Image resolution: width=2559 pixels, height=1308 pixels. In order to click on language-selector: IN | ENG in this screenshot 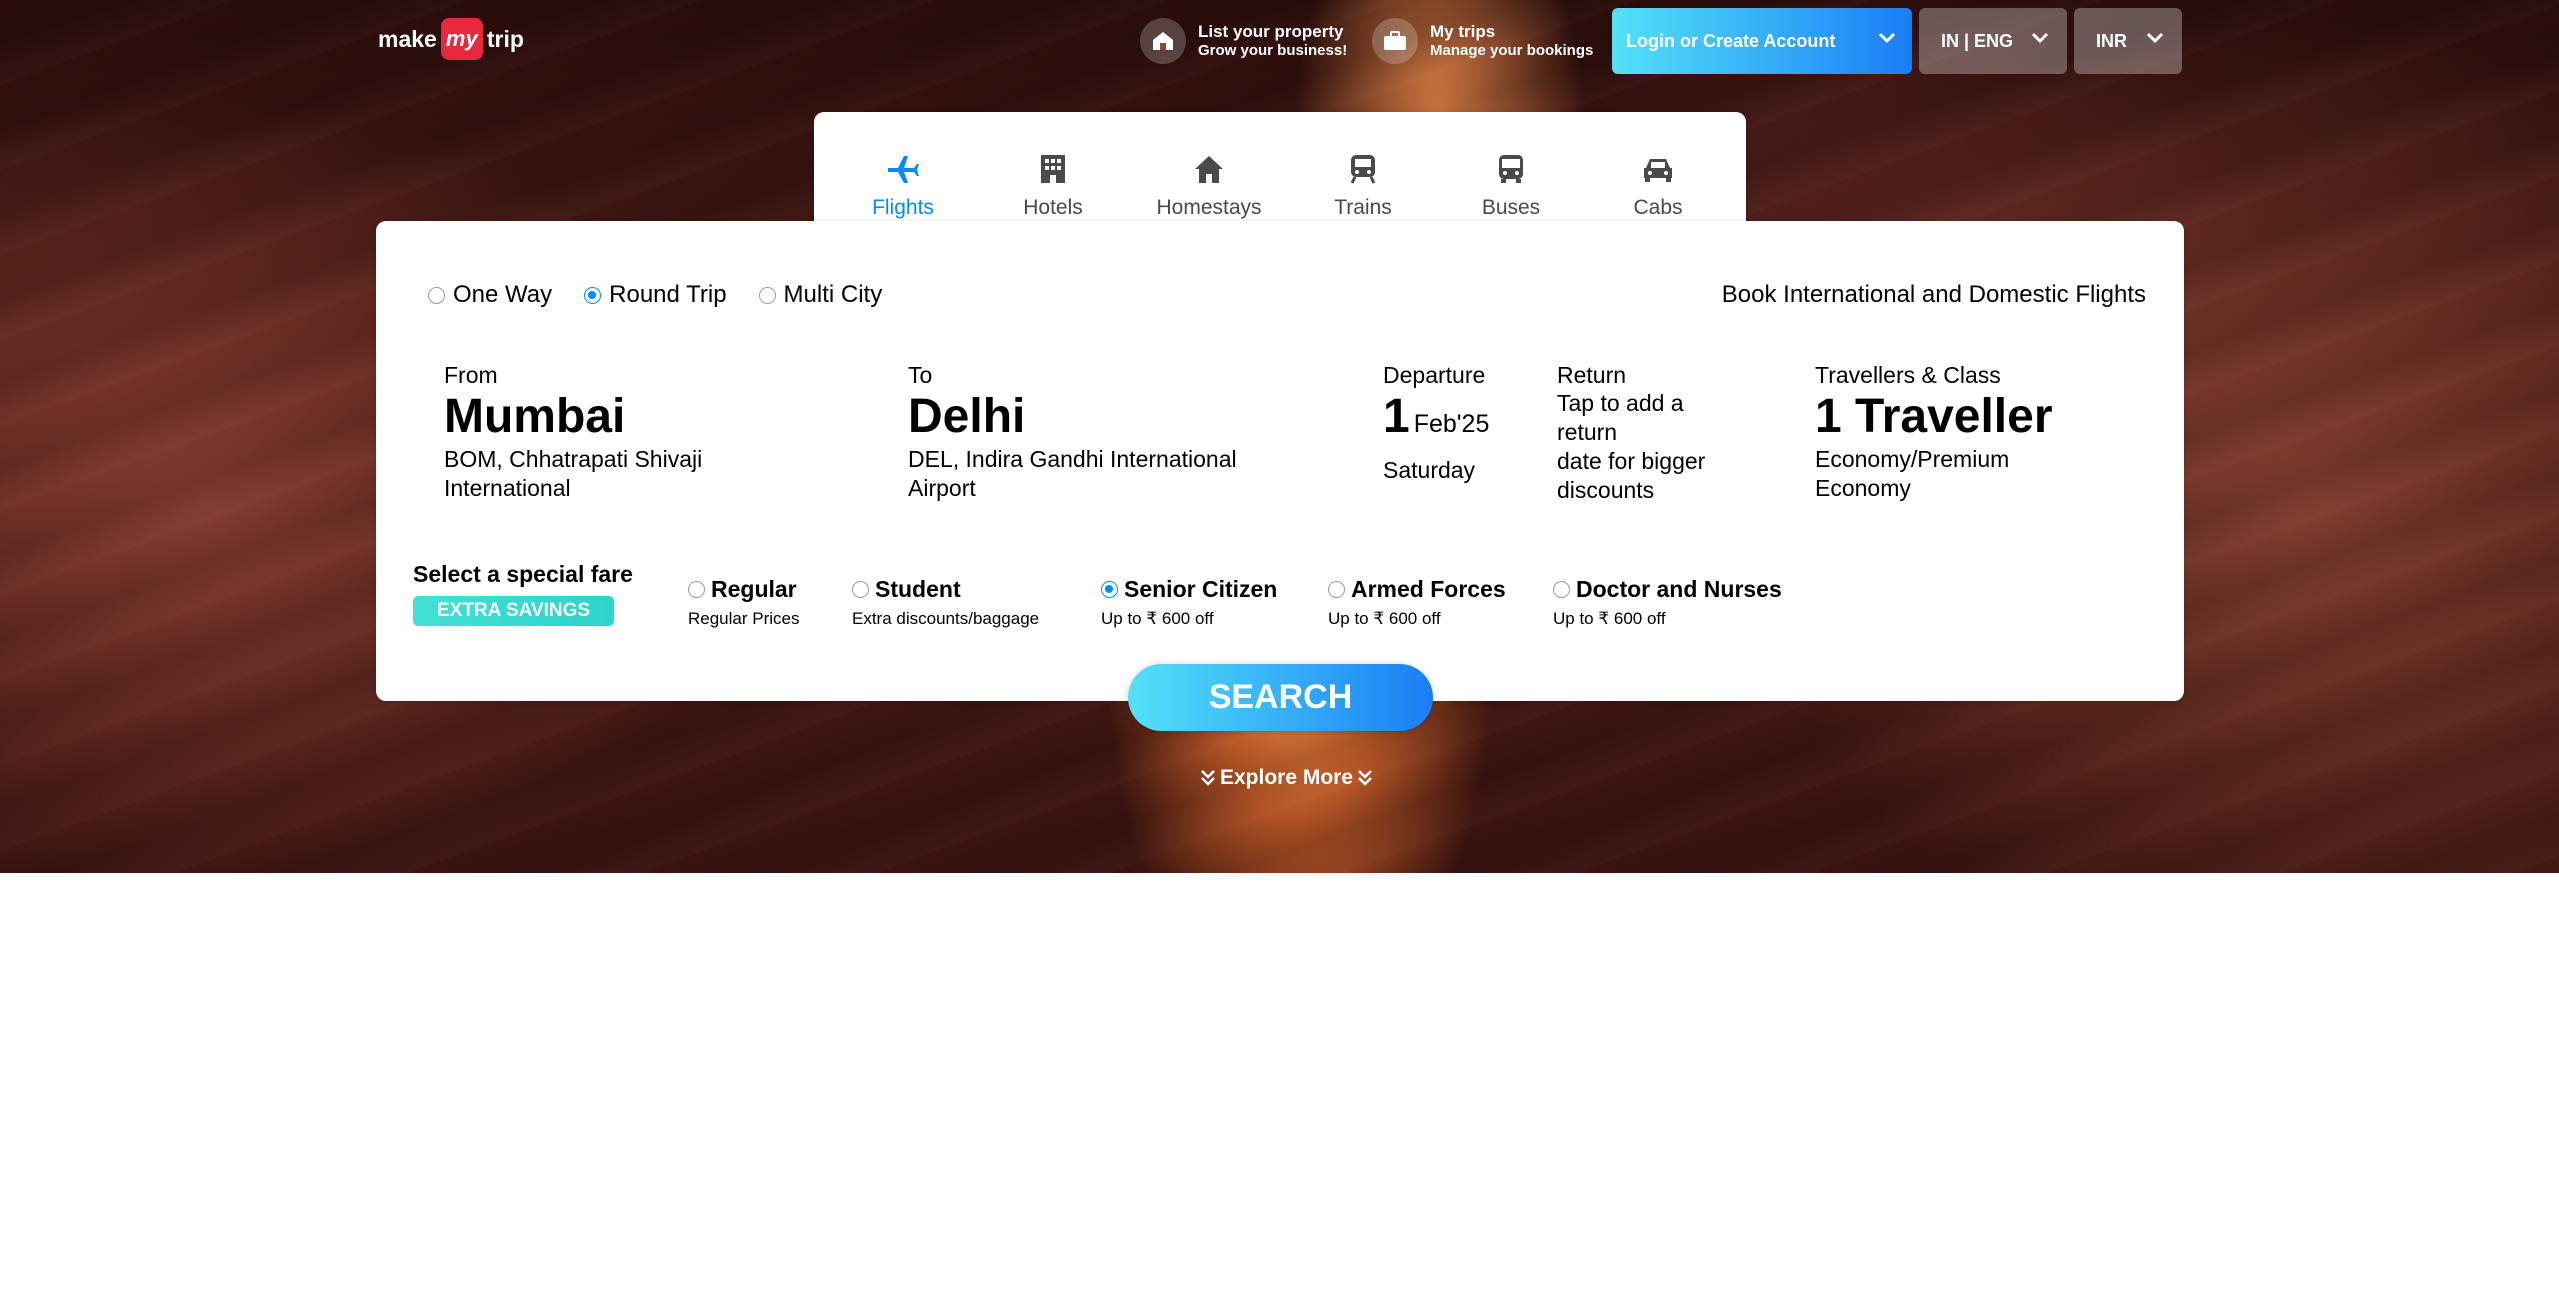, I will do `click(1993, 41)`.